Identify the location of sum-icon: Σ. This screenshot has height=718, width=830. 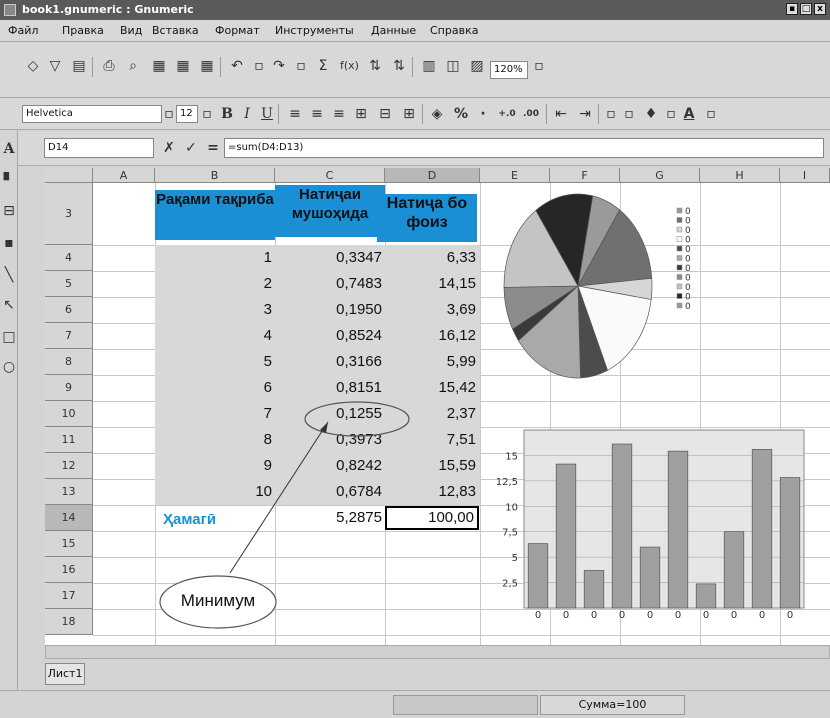
(323, 66).